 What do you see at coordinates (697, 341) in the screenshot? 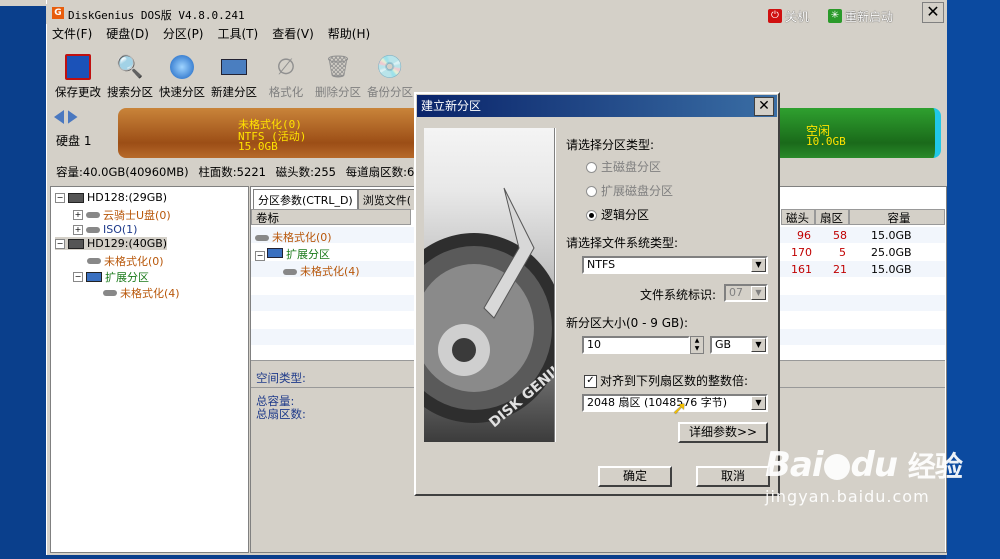
I see `stepper-up-icon: ▲` at bounding box center [697, 341].